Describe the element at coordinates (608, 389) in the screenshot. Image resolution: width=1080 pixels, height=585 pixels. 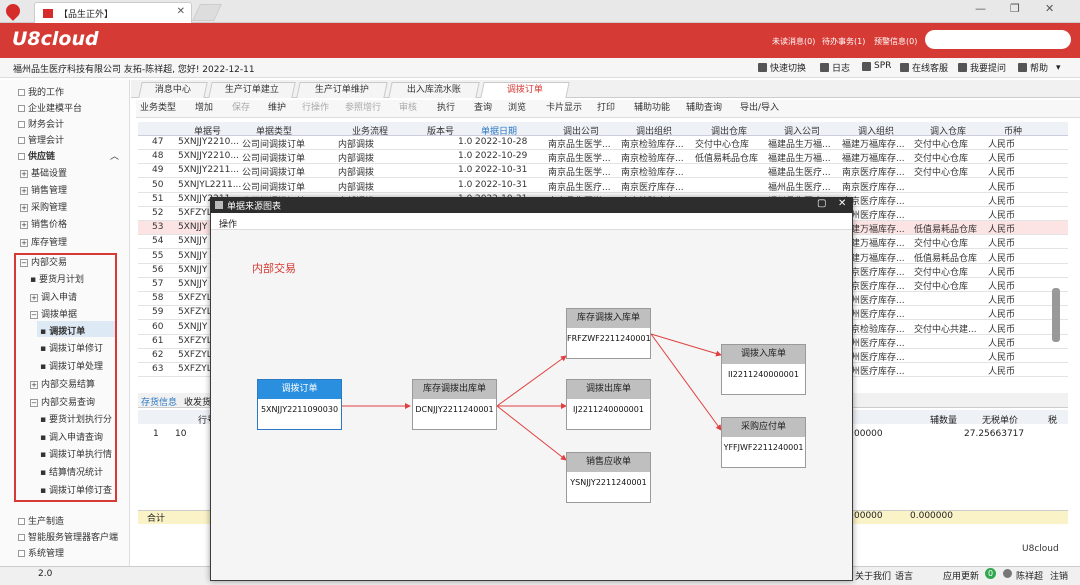
I see `node-title: 调拨出库单` at that location.